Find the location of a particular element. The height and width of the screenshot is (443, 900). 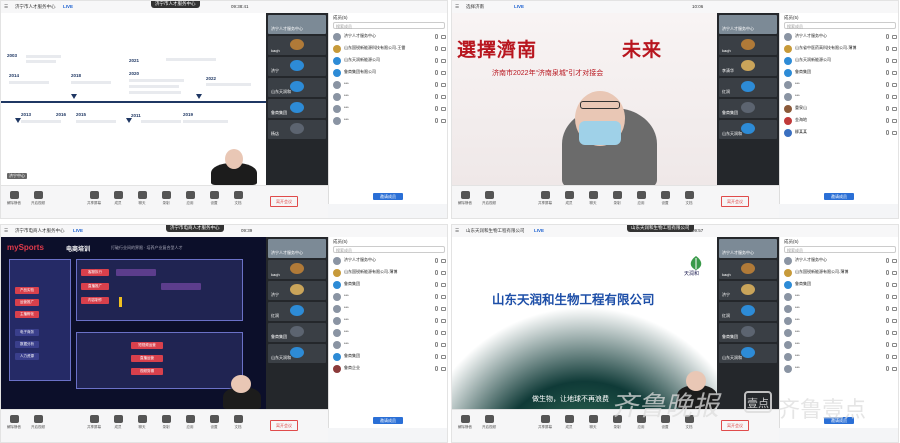

video-tile: 杨店 is located at coordinates (297, 129).